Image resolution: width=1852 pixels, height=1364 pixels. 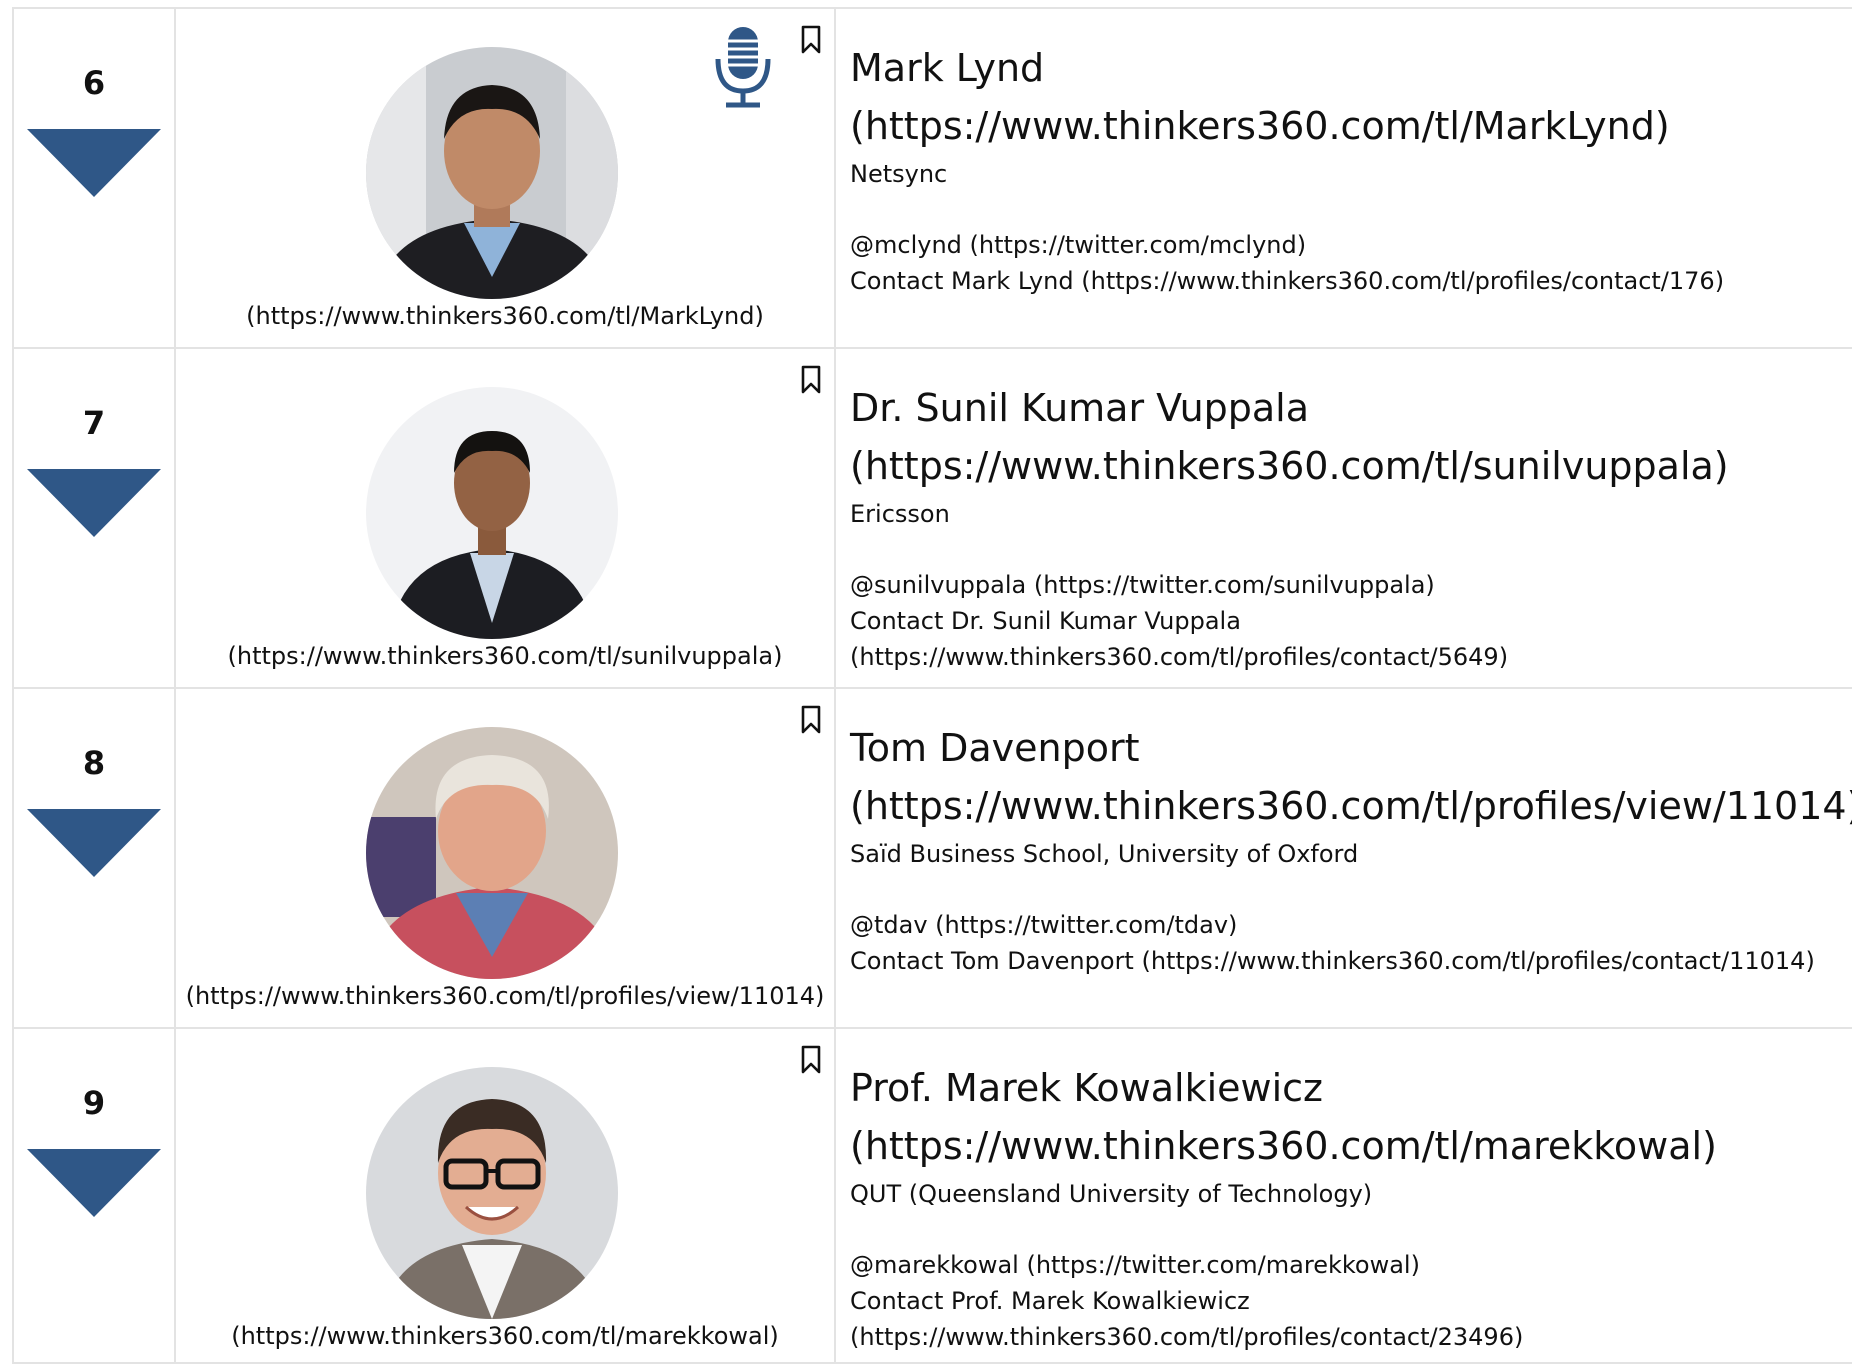 What do you see at coordinates (1351, 245) in the screenshot?
I see `twitter-link: @mclynd (https://twitter.com/mclynd)` at bounding box center [1351, 245].